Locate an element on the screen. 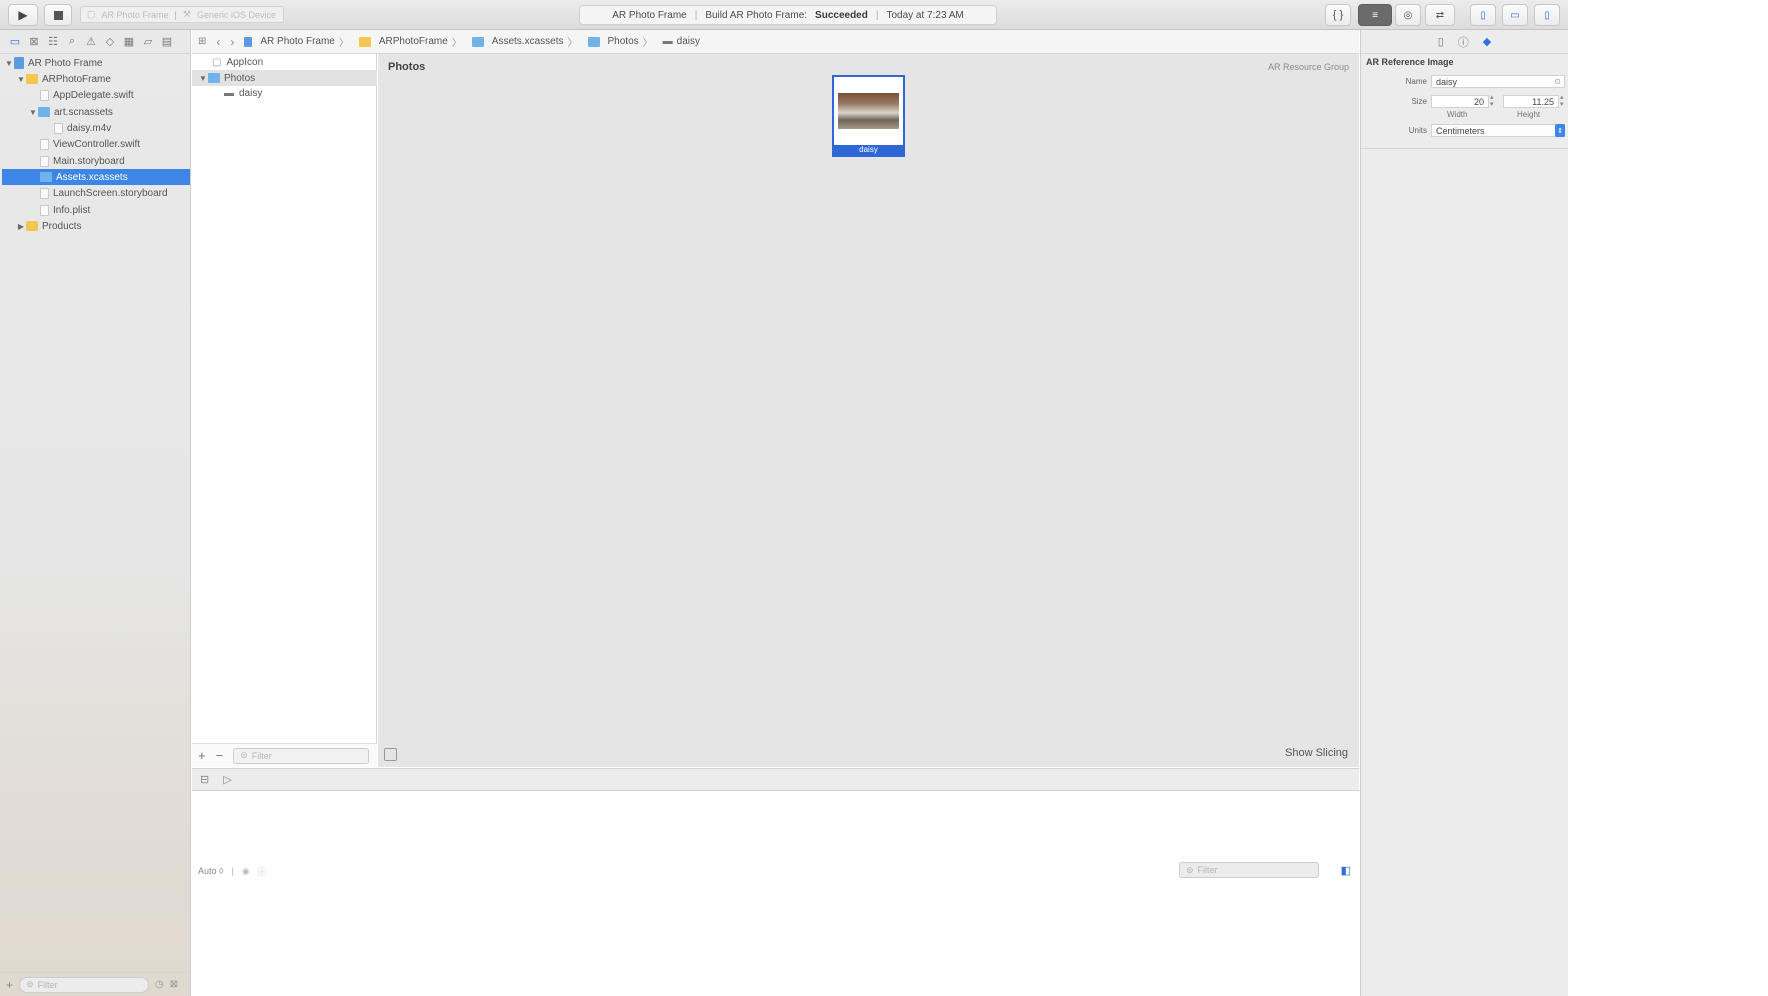 The height and width of the screenshot is (996, 1768). test-icon: ◇ is located at coordinates (110, 42).